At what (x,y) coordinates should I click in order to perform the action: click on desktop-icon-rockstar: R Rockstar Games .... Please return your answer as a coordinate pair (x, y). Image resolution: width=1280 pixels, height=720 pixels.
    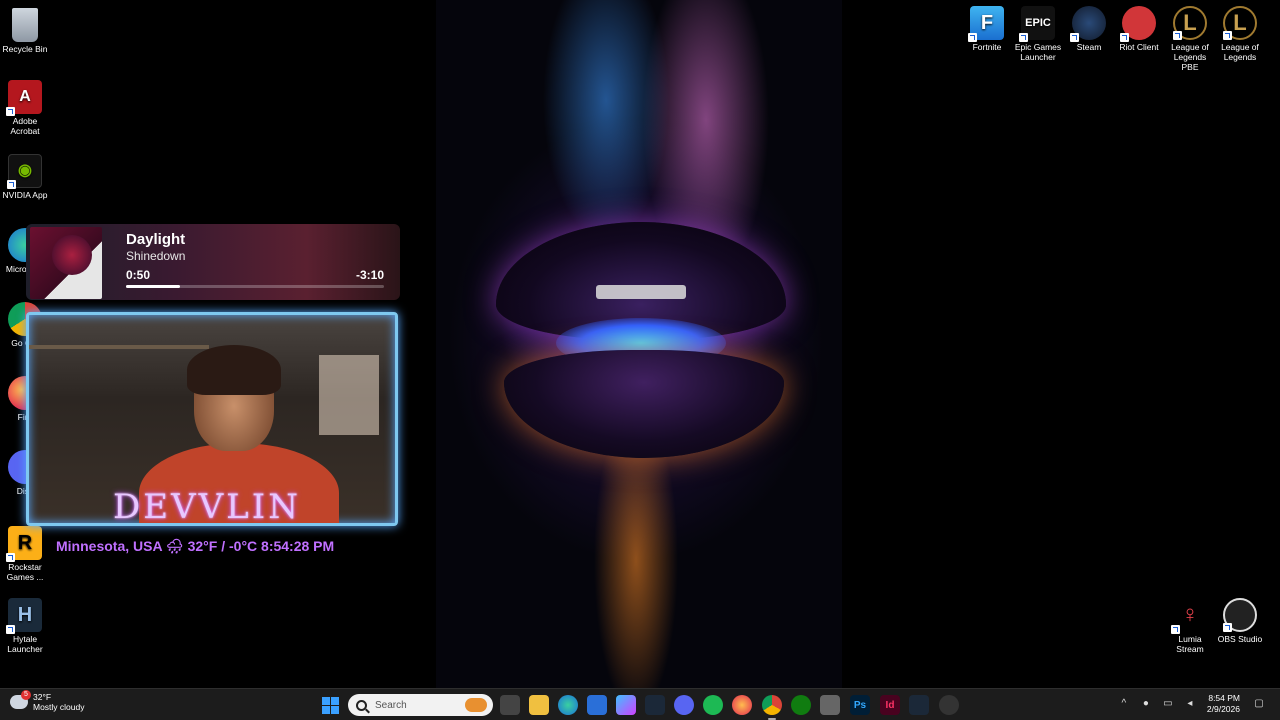
    Looking at the image, I should click on (25, 554).